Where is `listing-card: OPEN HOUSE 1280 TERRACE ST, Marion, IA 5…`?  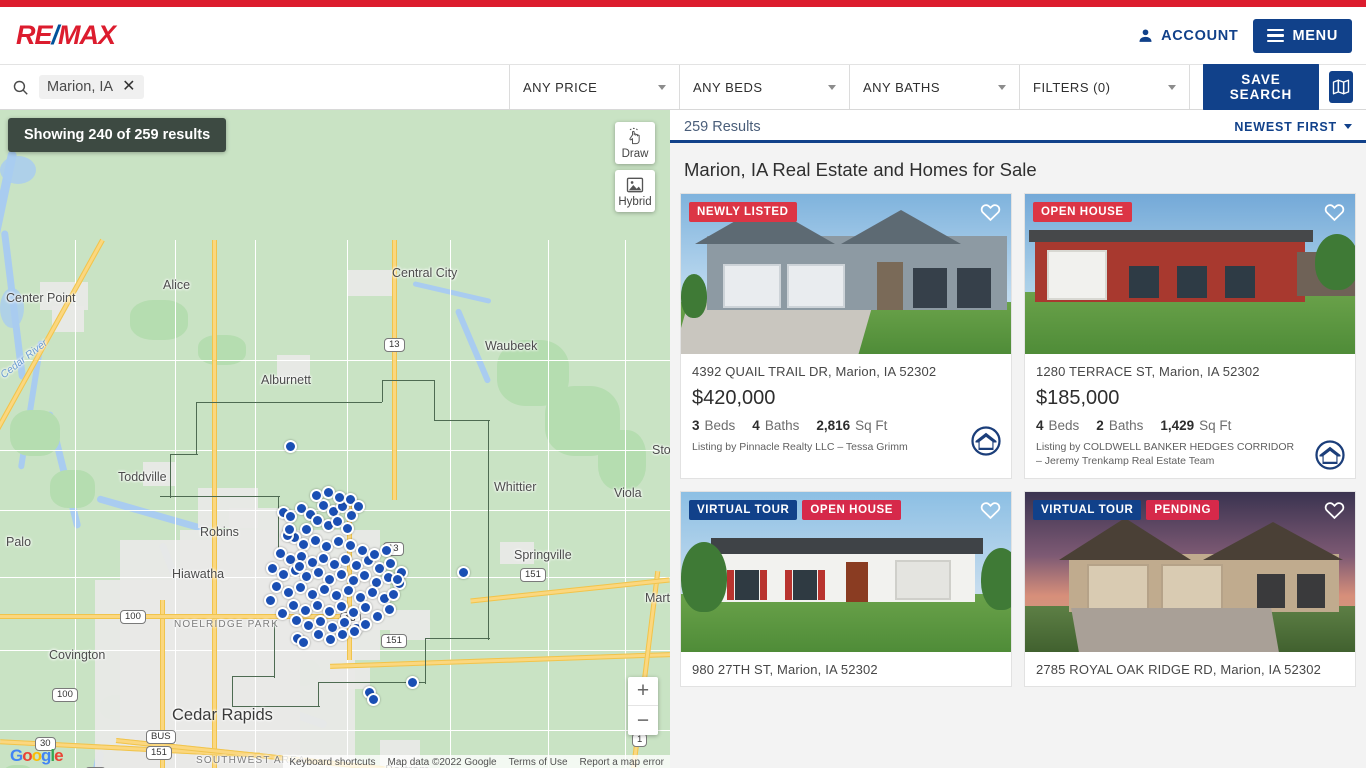 listing-card: OPEN HOUSE 1280 TERRACE ST, Marion, IA 5… is located at coordinates (1190, 336).